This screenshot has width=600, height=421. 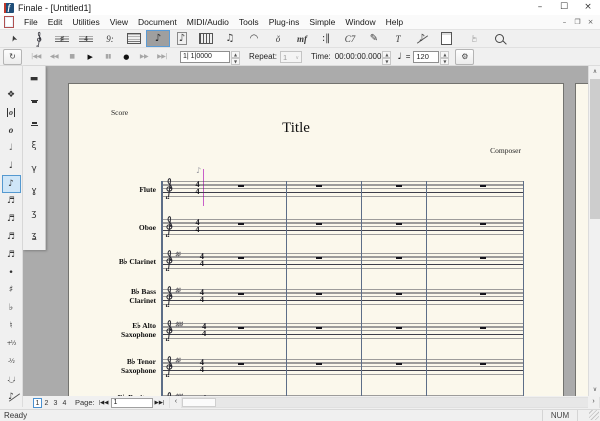 I want to click on repeat-tool: :‖, so click(x=326, y=38).